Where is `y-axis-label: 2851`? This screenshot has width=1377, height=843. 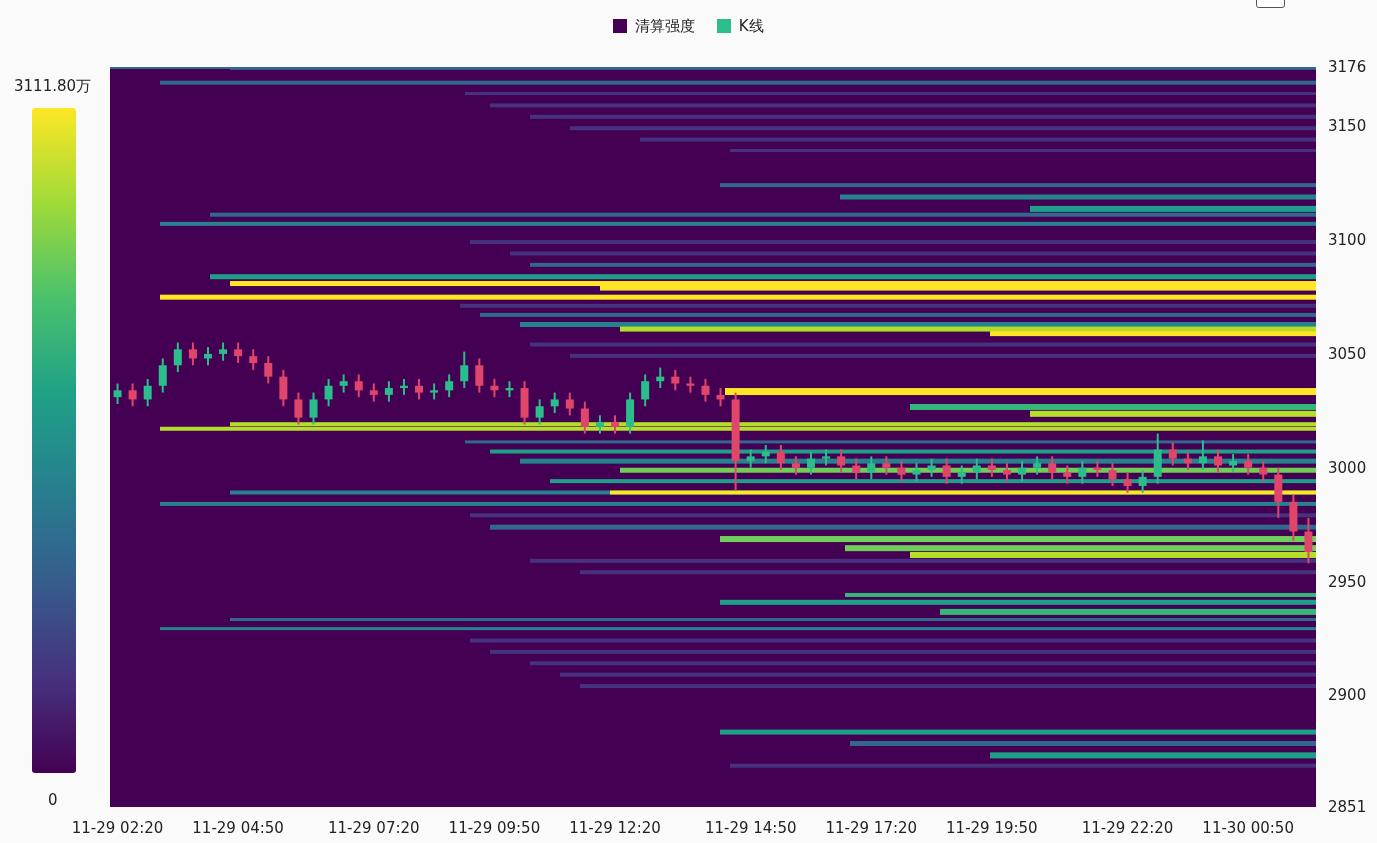
y-axis-label: 2851 is located at coordinates (1347, 807).